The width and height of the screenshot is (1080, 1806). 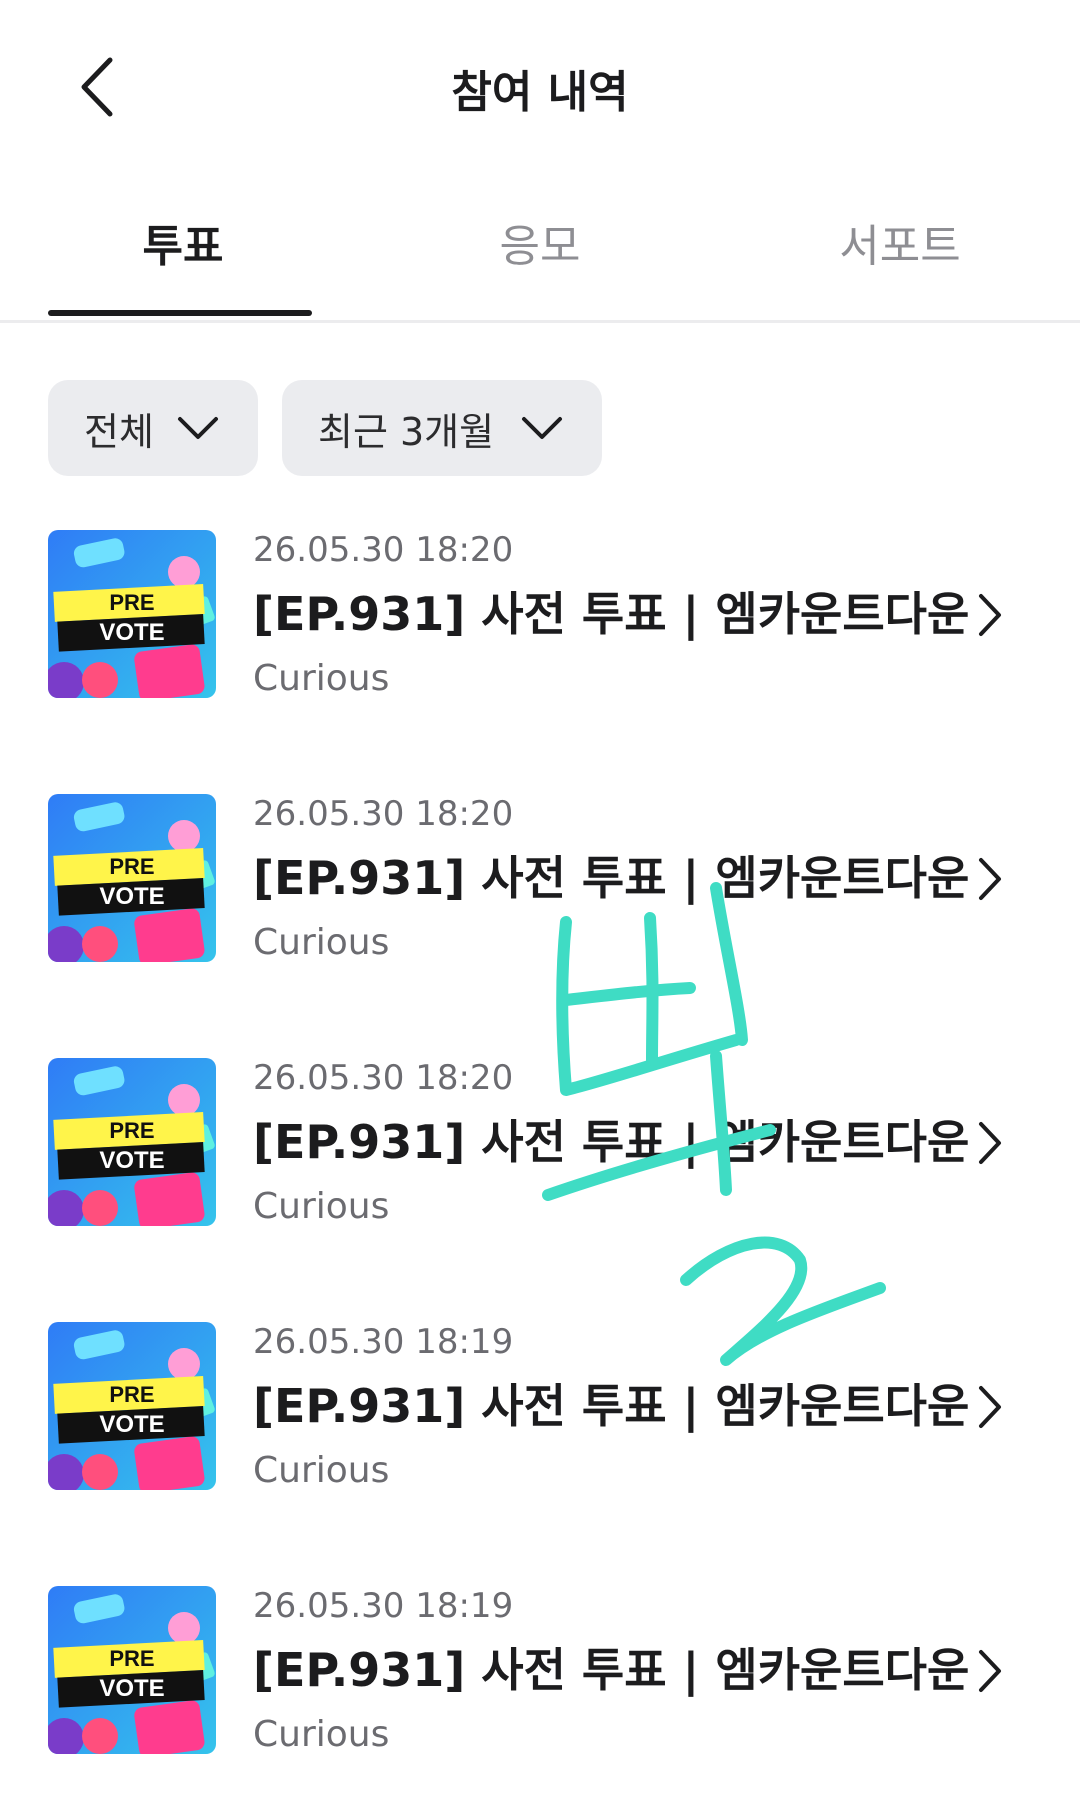 I want to click on filter-period-dropdown: 최근 3개월, so click(x=442, y=428).